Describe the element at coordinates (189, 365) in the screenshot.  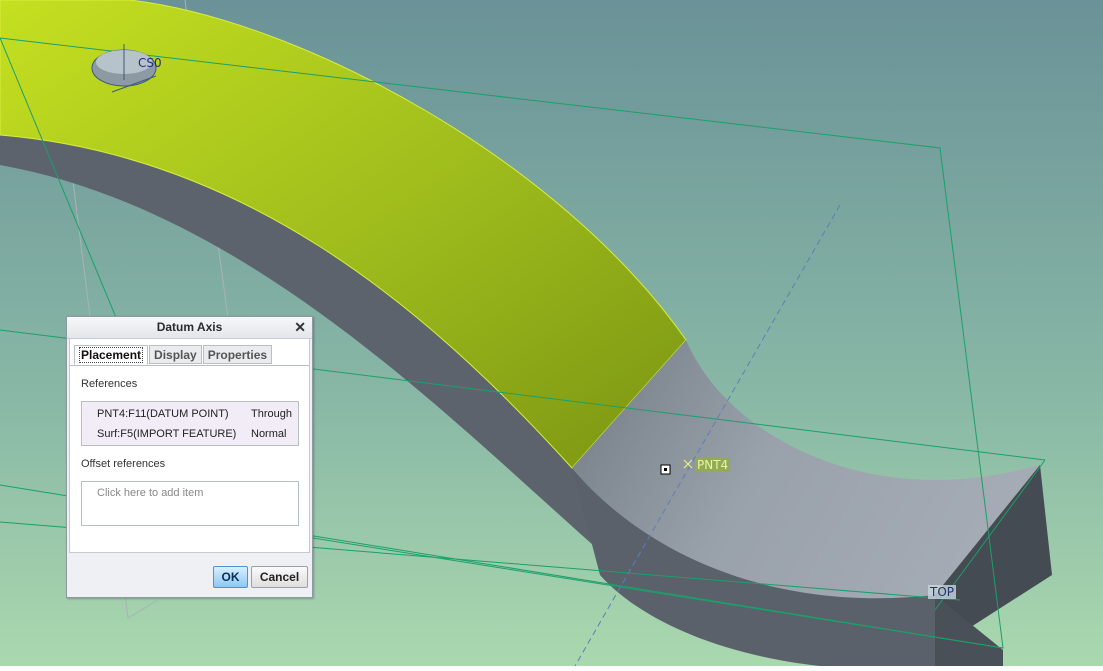
I see `tab-divider` at that location.